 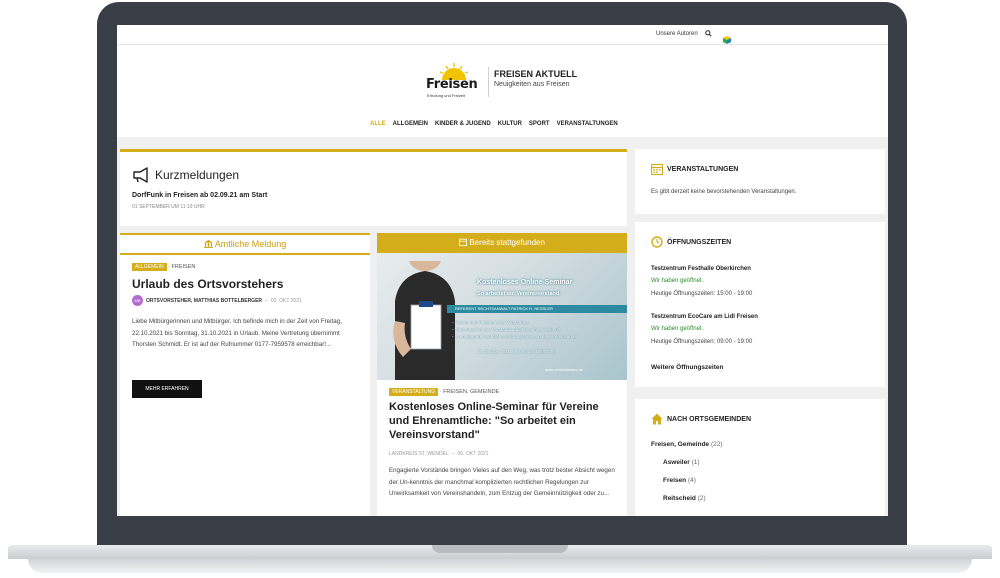 I want to click on post-categories: VERANSTALTUNG · FREISEN, GEMEINDE, so click(x=444, y=392).